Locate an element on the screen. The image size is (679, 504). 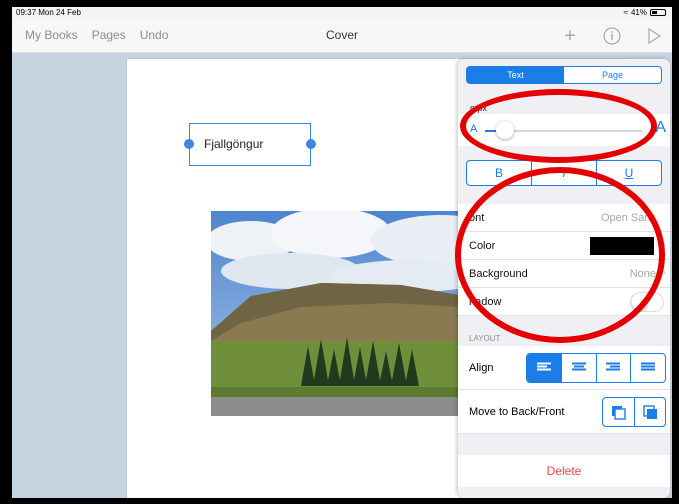
align-center-icon is located at coordinates (578, 368).